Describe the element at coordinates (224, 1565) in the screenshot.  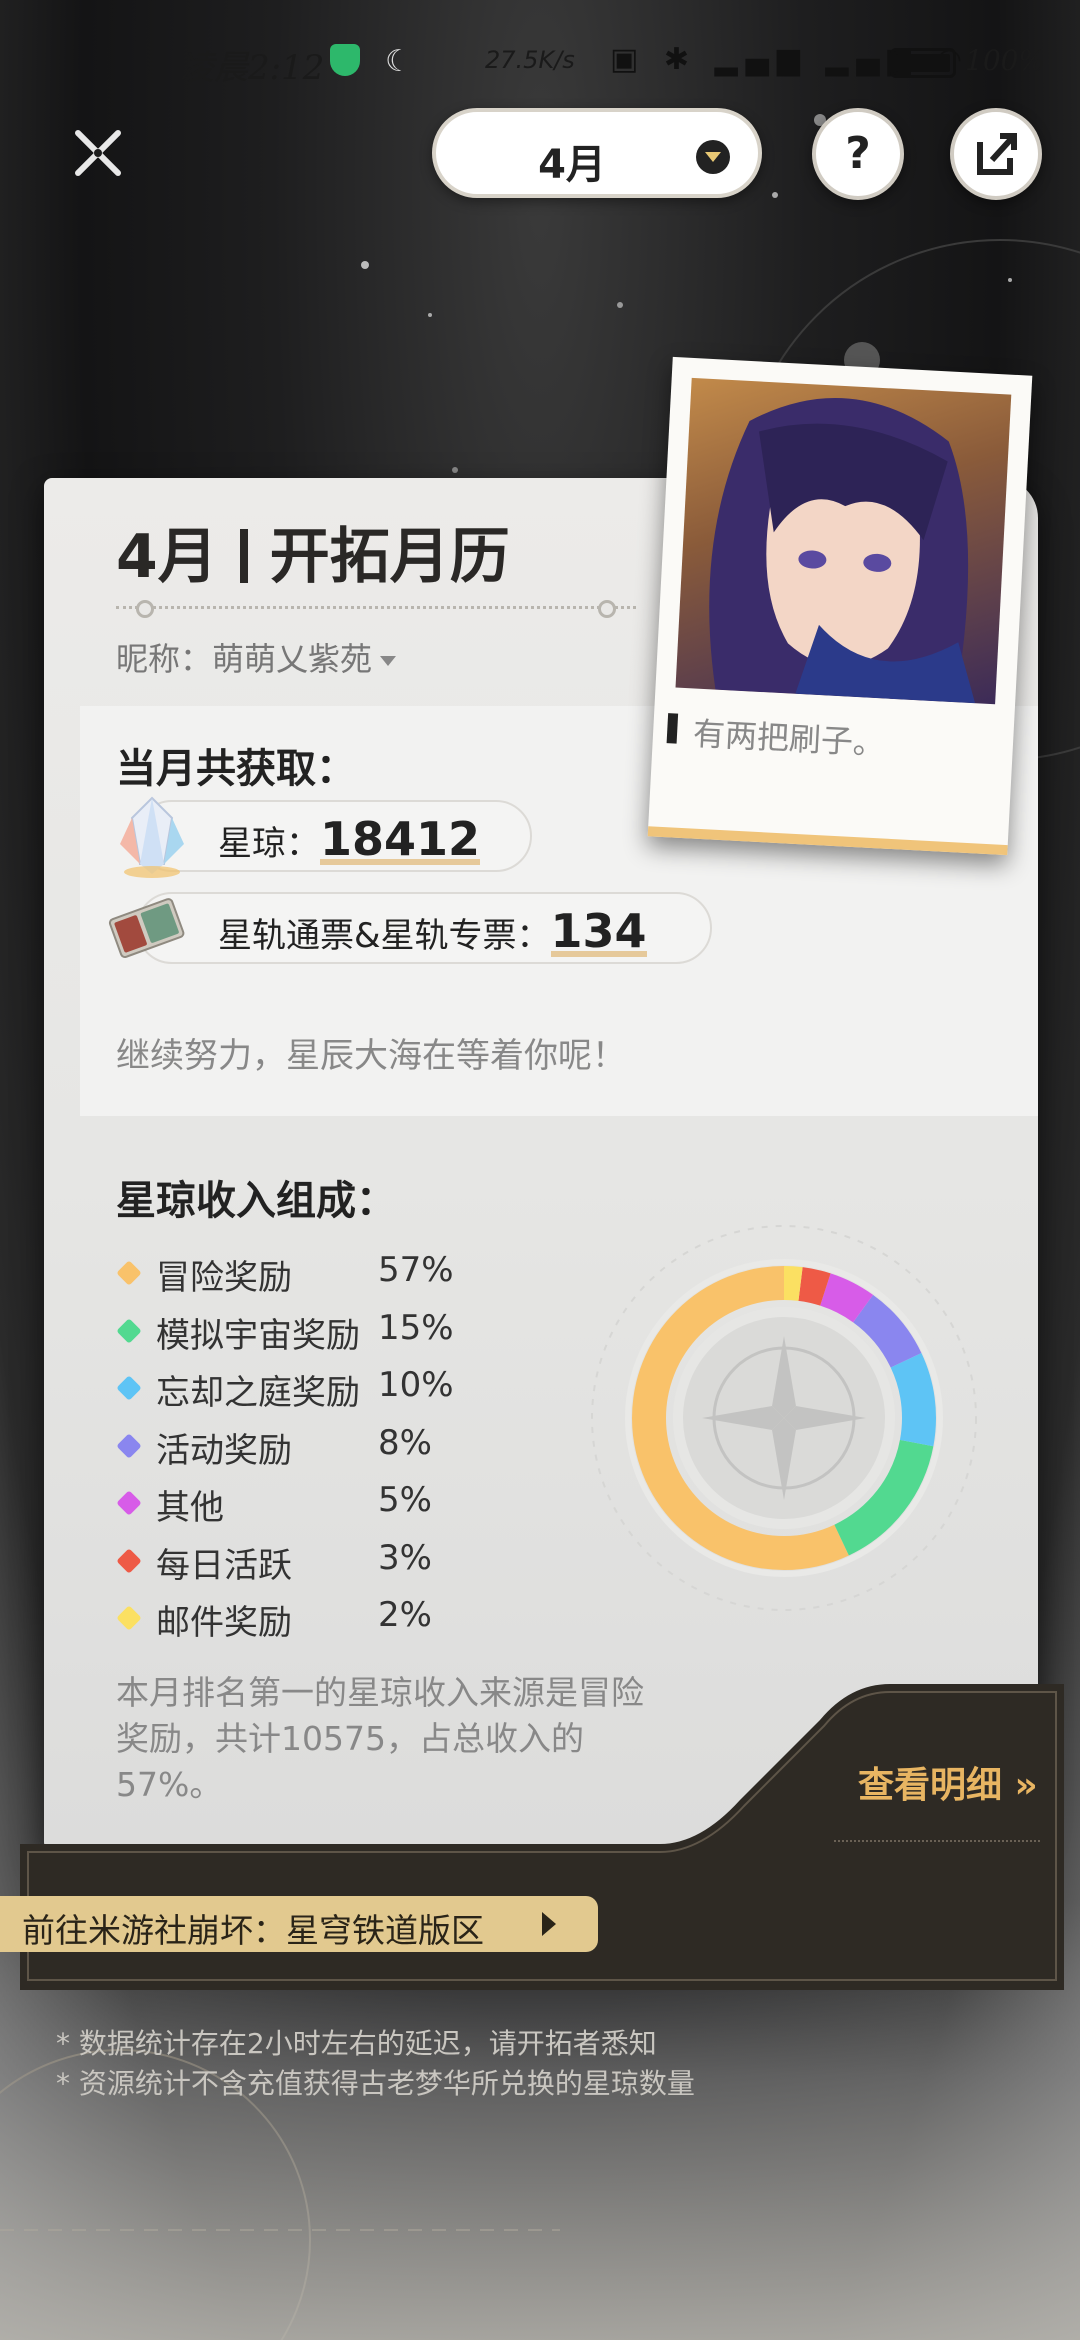
I see `legend-item-name: 每日活跃` at that location.